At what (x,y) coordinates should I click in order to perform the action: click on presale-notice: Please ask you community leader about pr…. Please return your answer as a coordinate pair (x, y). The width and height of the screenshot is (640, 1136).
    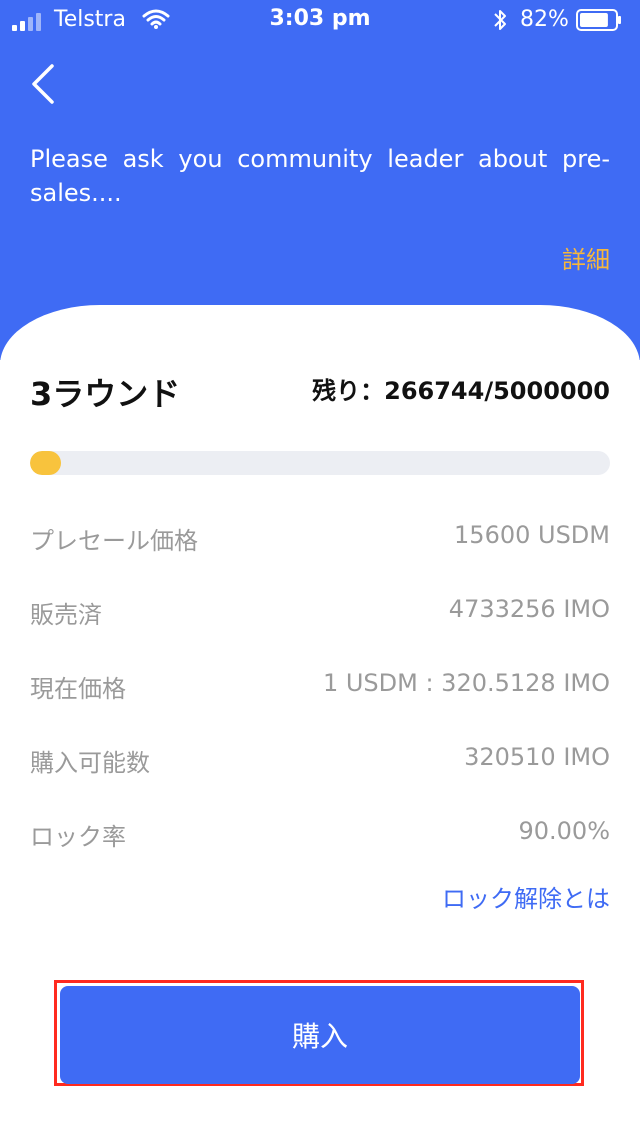
    Looking at the image, I should click on (320, 176).